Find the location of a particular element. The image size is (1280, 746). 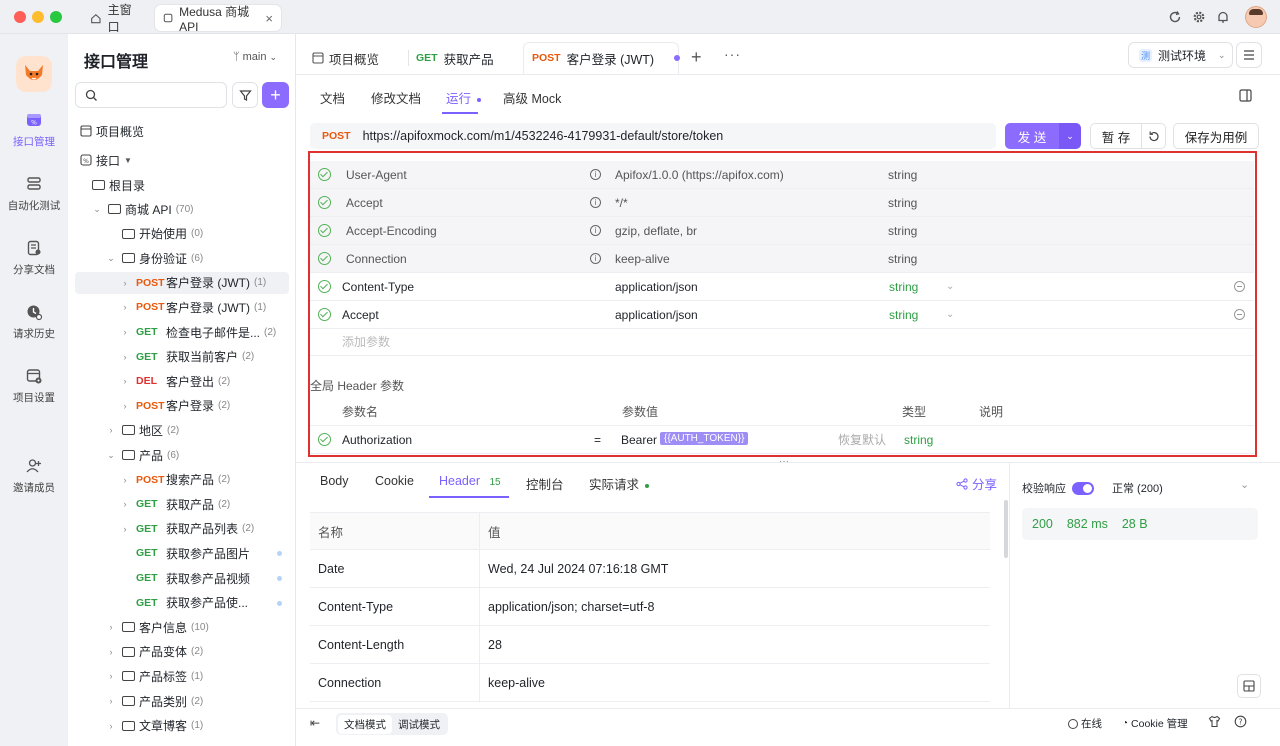

tree-api-item: › DEL 客户登出 (2) is located at coordinates (182, 381).